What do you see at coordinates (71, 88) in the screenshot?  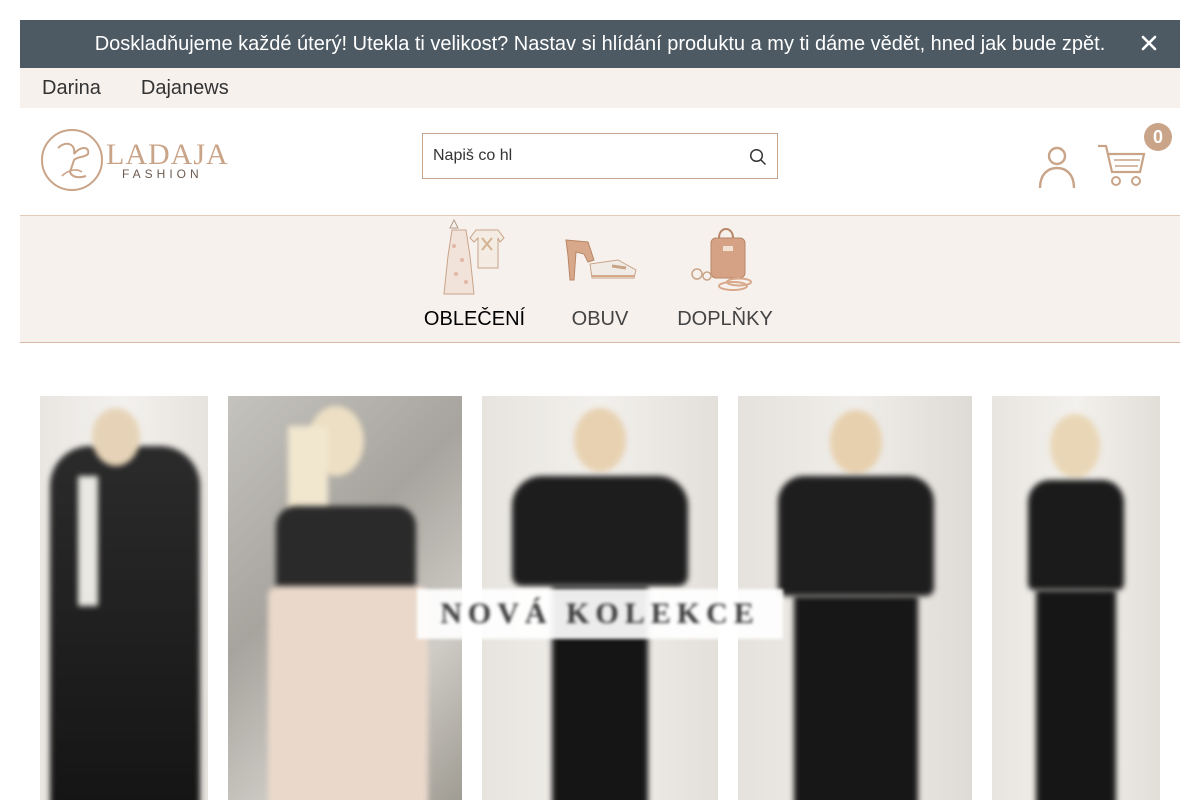 I see `topnav-item-darina: Darina` at bounding box center [71, 88].